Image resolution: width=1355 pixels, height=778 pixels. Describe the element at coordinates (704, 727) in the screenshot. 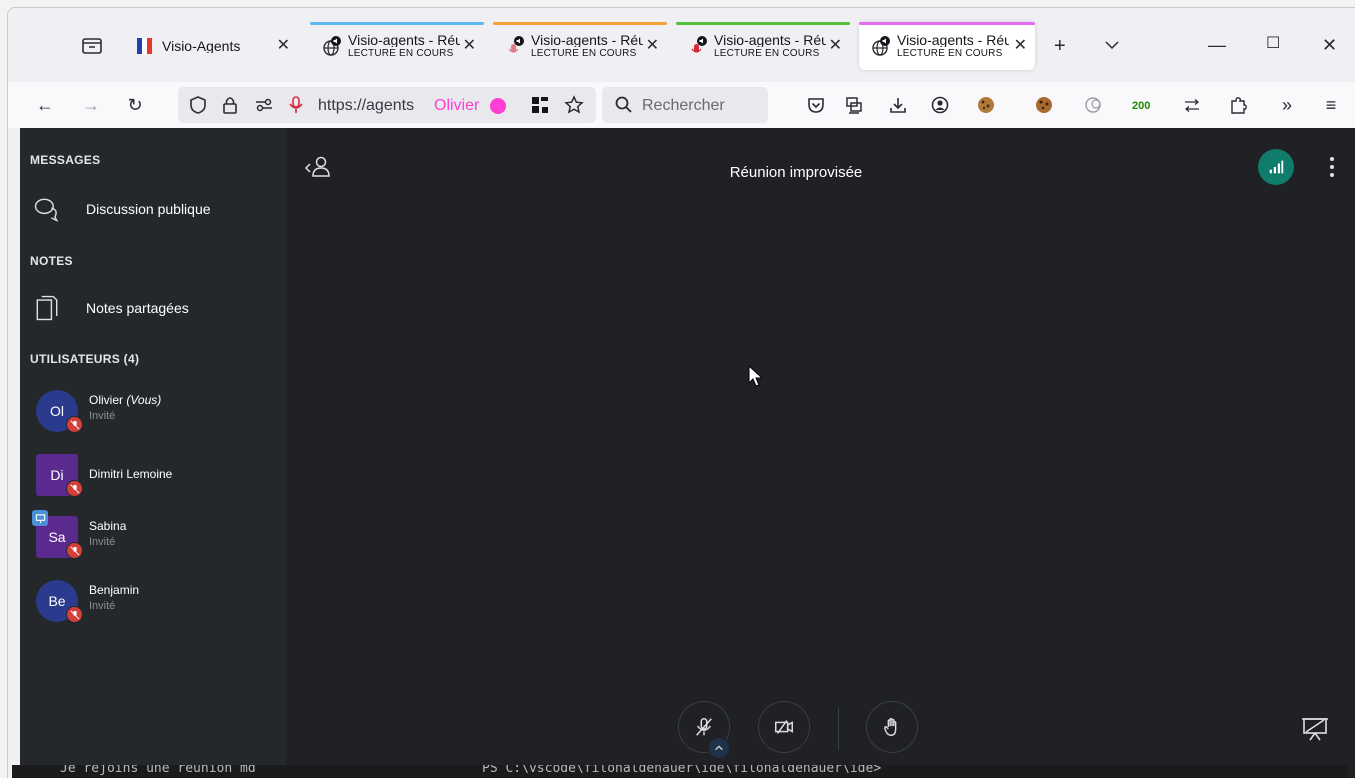

I see `microphone-off-icon` at that location.